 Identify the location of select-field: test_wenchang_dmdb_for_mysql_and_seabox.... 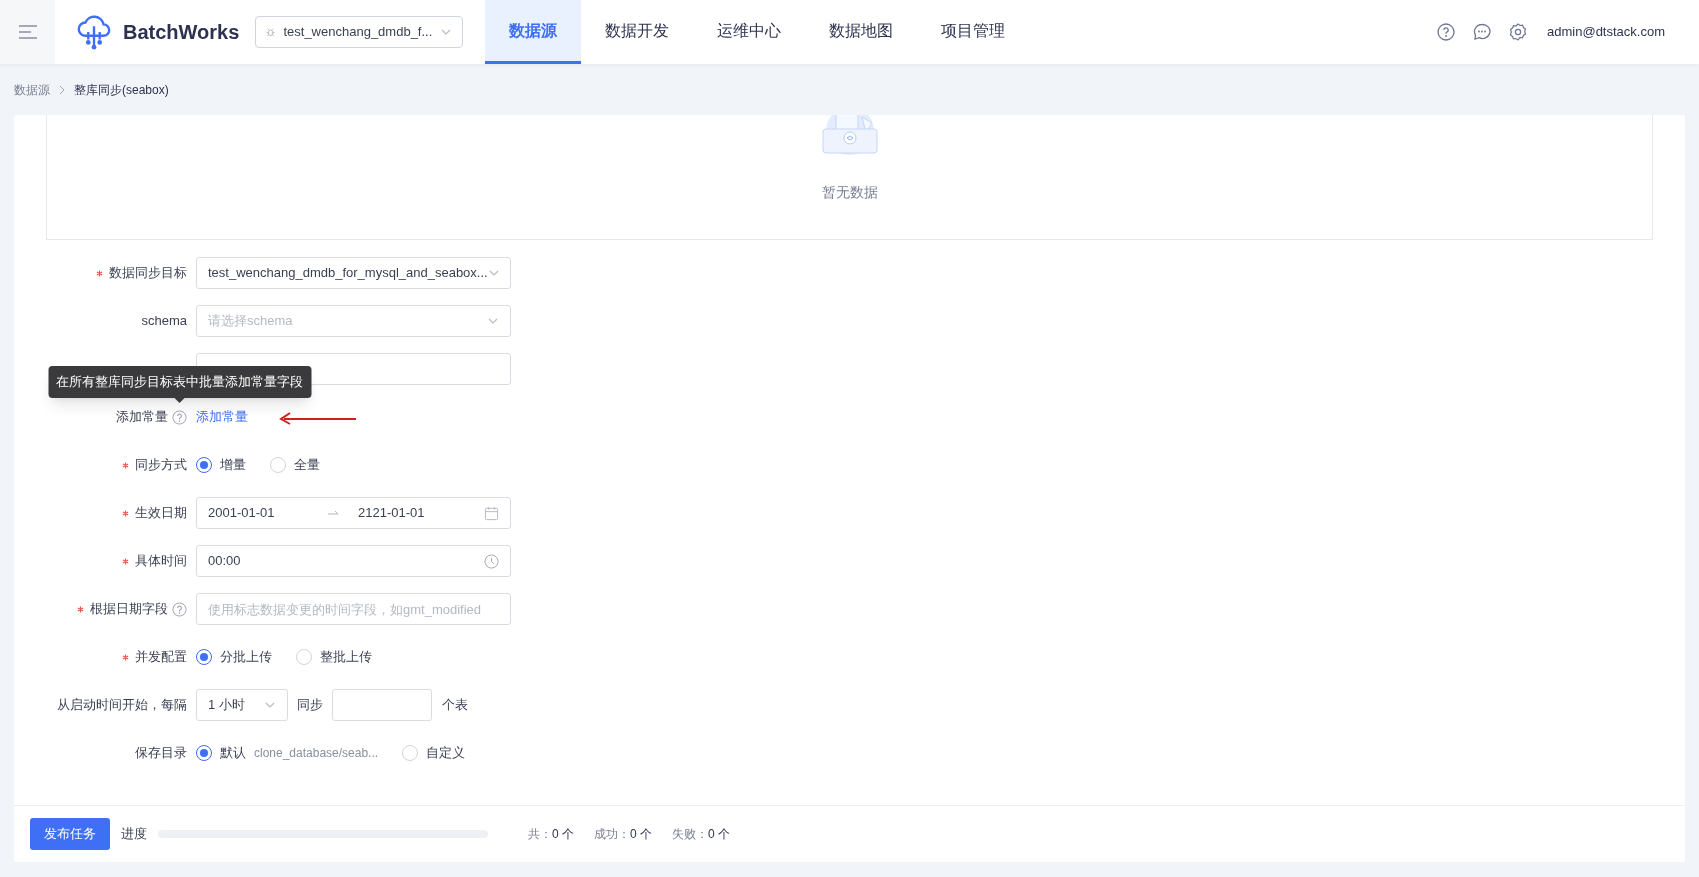
(353, 273).